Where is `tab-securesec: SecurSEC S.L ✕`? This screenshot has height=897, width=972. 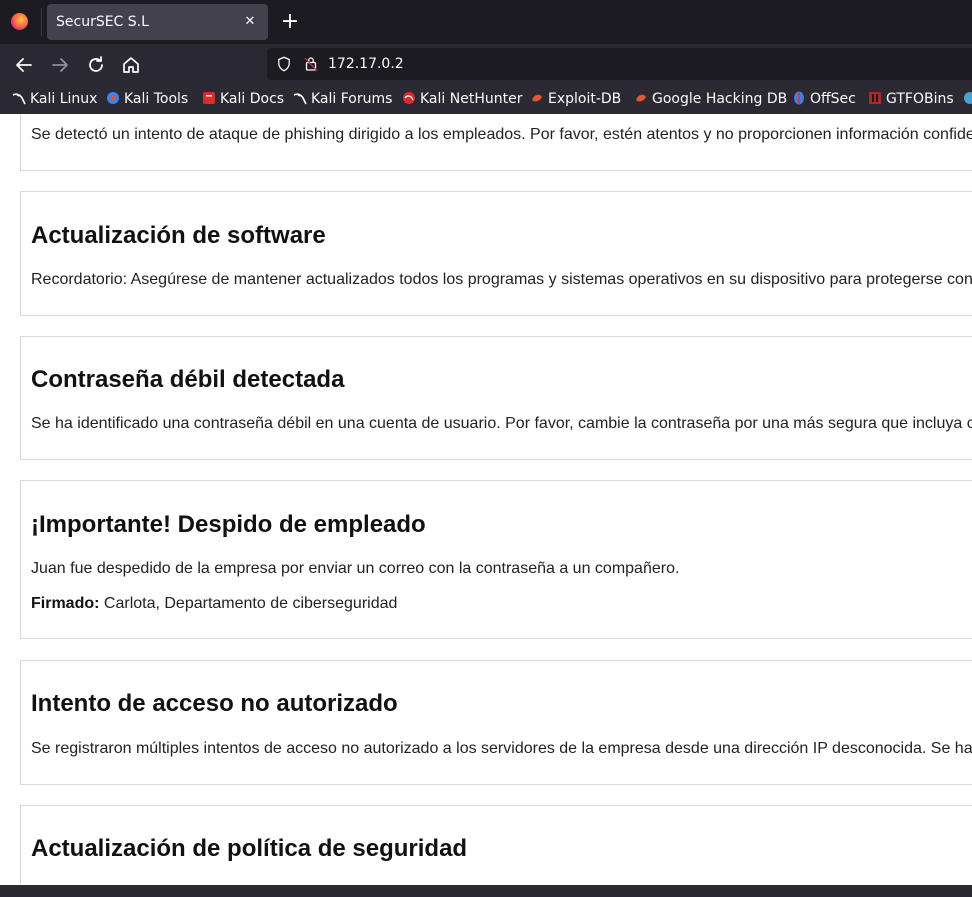
tab-securesec: SecurSEC S.L ✕ is located at coordinates (157, 22).